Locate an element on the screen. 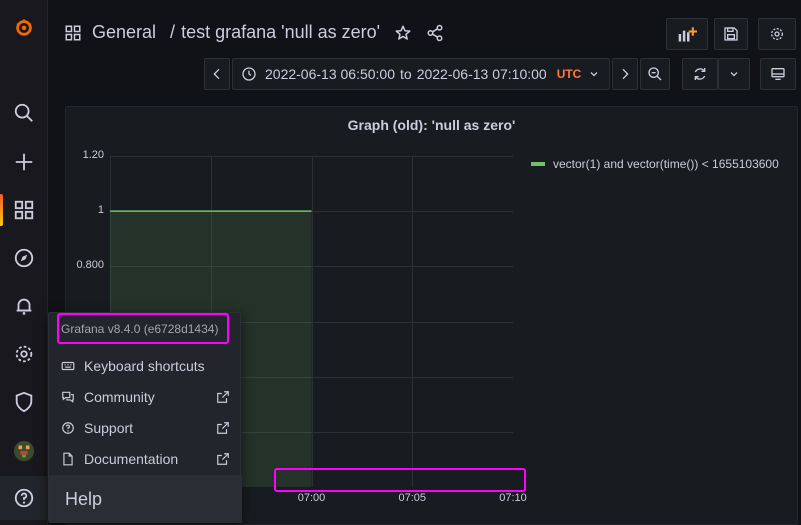 The width and height of the screenshot is (801, 525). explore-button is located at coordinates (24, 258).